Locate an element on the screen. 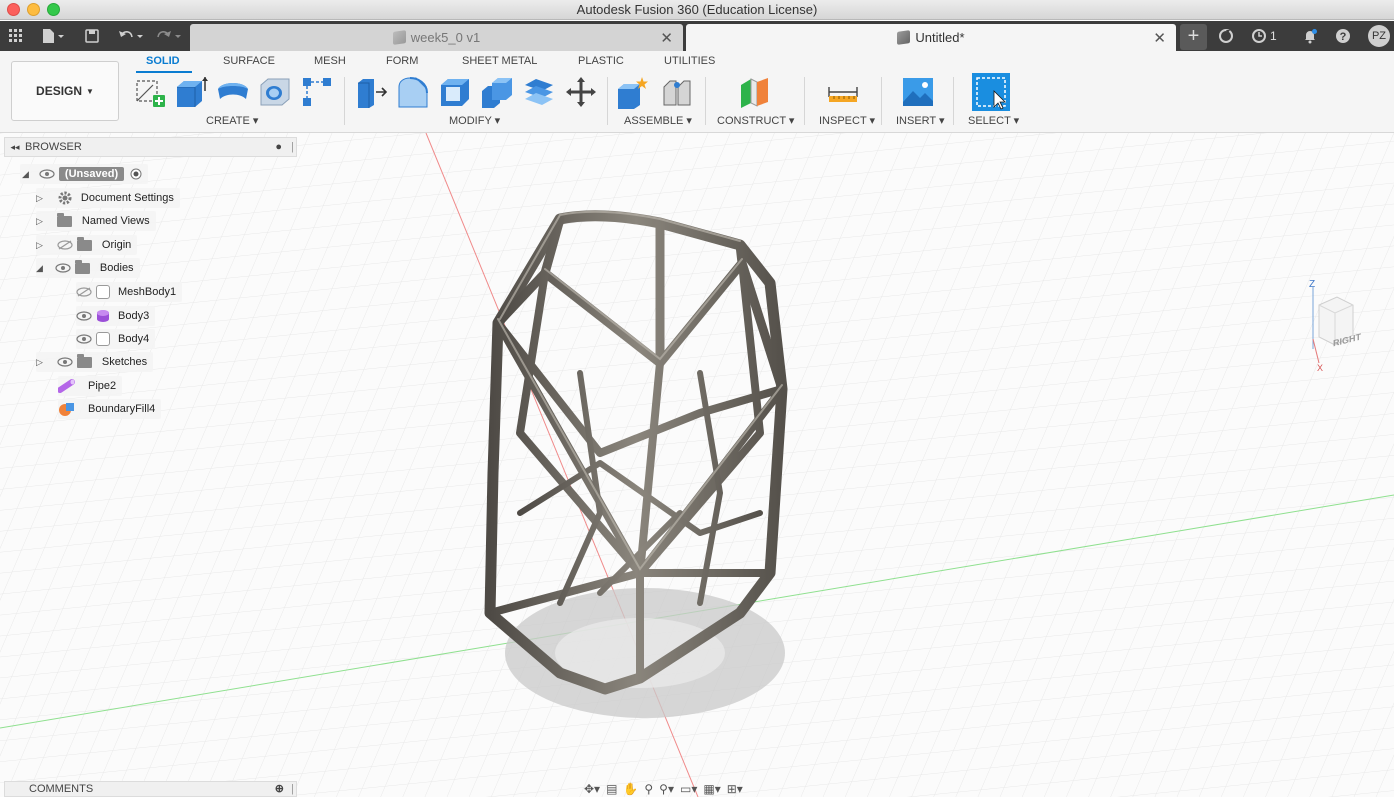 This screenshot has height=797, width=1394. orbit-icon: ✥▾ is located at coordinates (592, 789).